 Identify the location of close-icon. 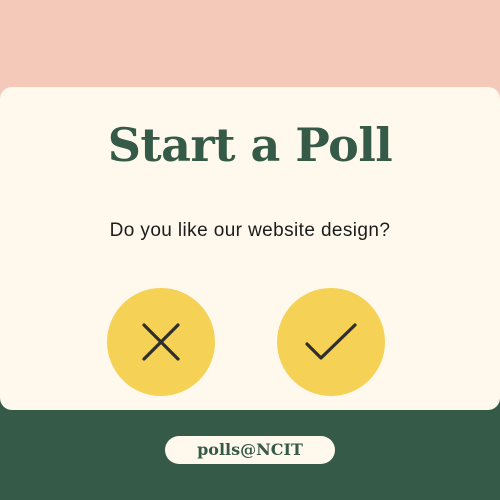
(161, 342).